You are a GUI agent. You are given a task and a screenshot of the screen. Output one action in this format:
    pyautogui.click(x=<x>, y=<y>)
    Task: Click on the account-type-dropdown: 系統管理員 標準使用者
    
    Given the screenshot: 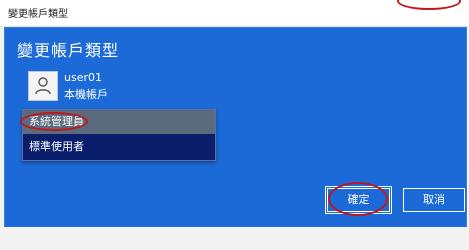 What is the action you would take?
    pyautogui.click(x=118, y=135)
    